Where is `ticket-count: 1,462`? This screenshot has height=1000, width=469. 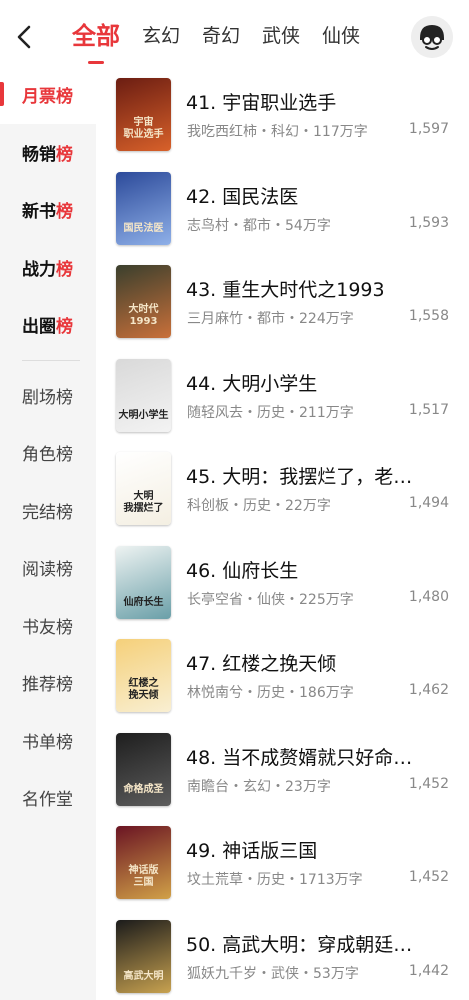 ticket-count: 1,462 is located at coordinates (428, 690).